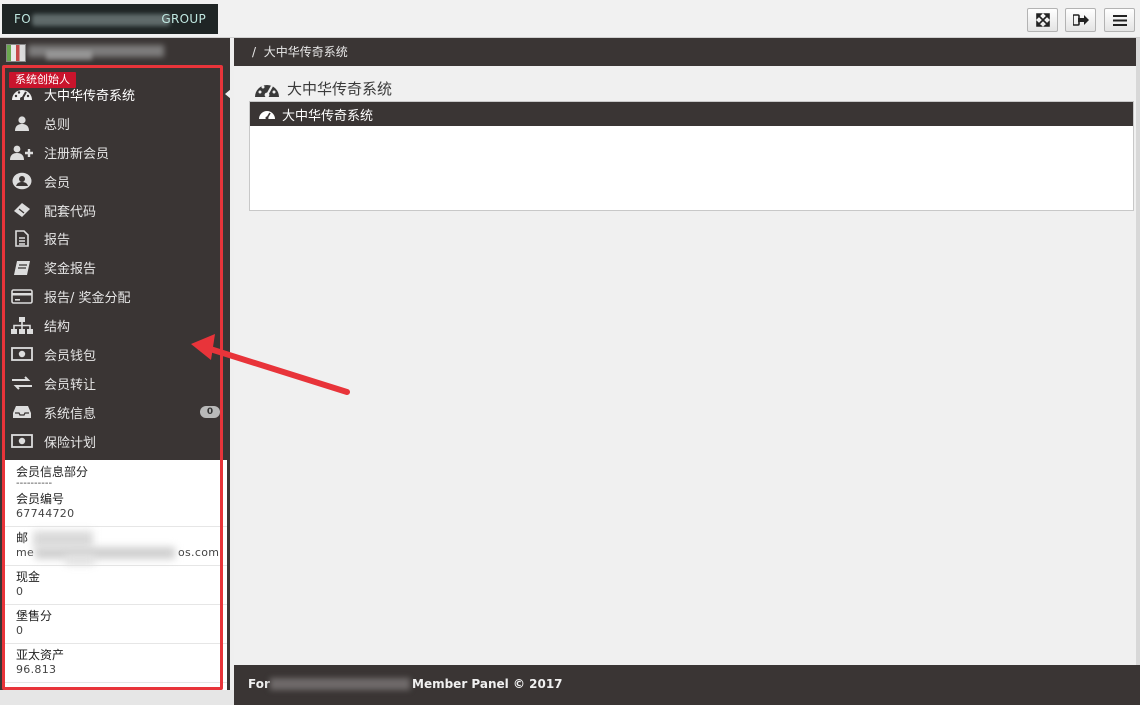 The width and height of the screenshot is (1140, 705). What do you see at coordinates (115, 441) in the screenshot?
I see `sidebar-item-insurance: 保险计划` at bounding box center [115, 441].